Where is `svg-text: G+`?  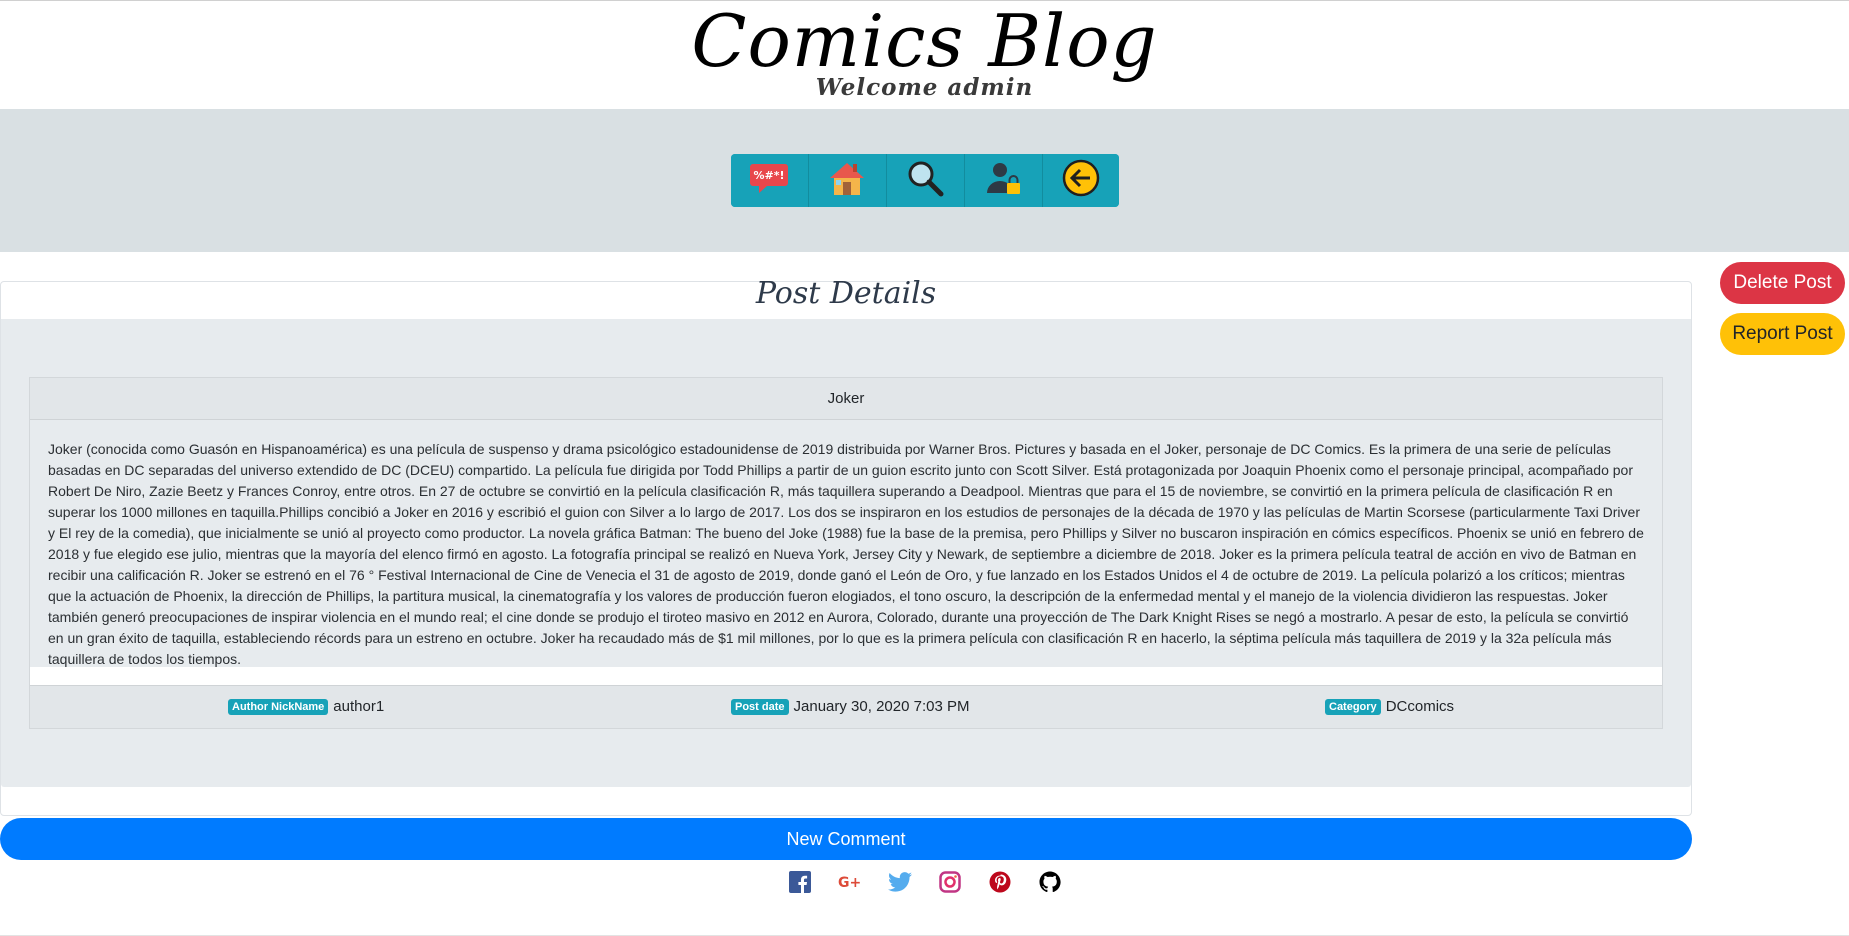 svg-text: G+ is located at coordinates (849, 882).